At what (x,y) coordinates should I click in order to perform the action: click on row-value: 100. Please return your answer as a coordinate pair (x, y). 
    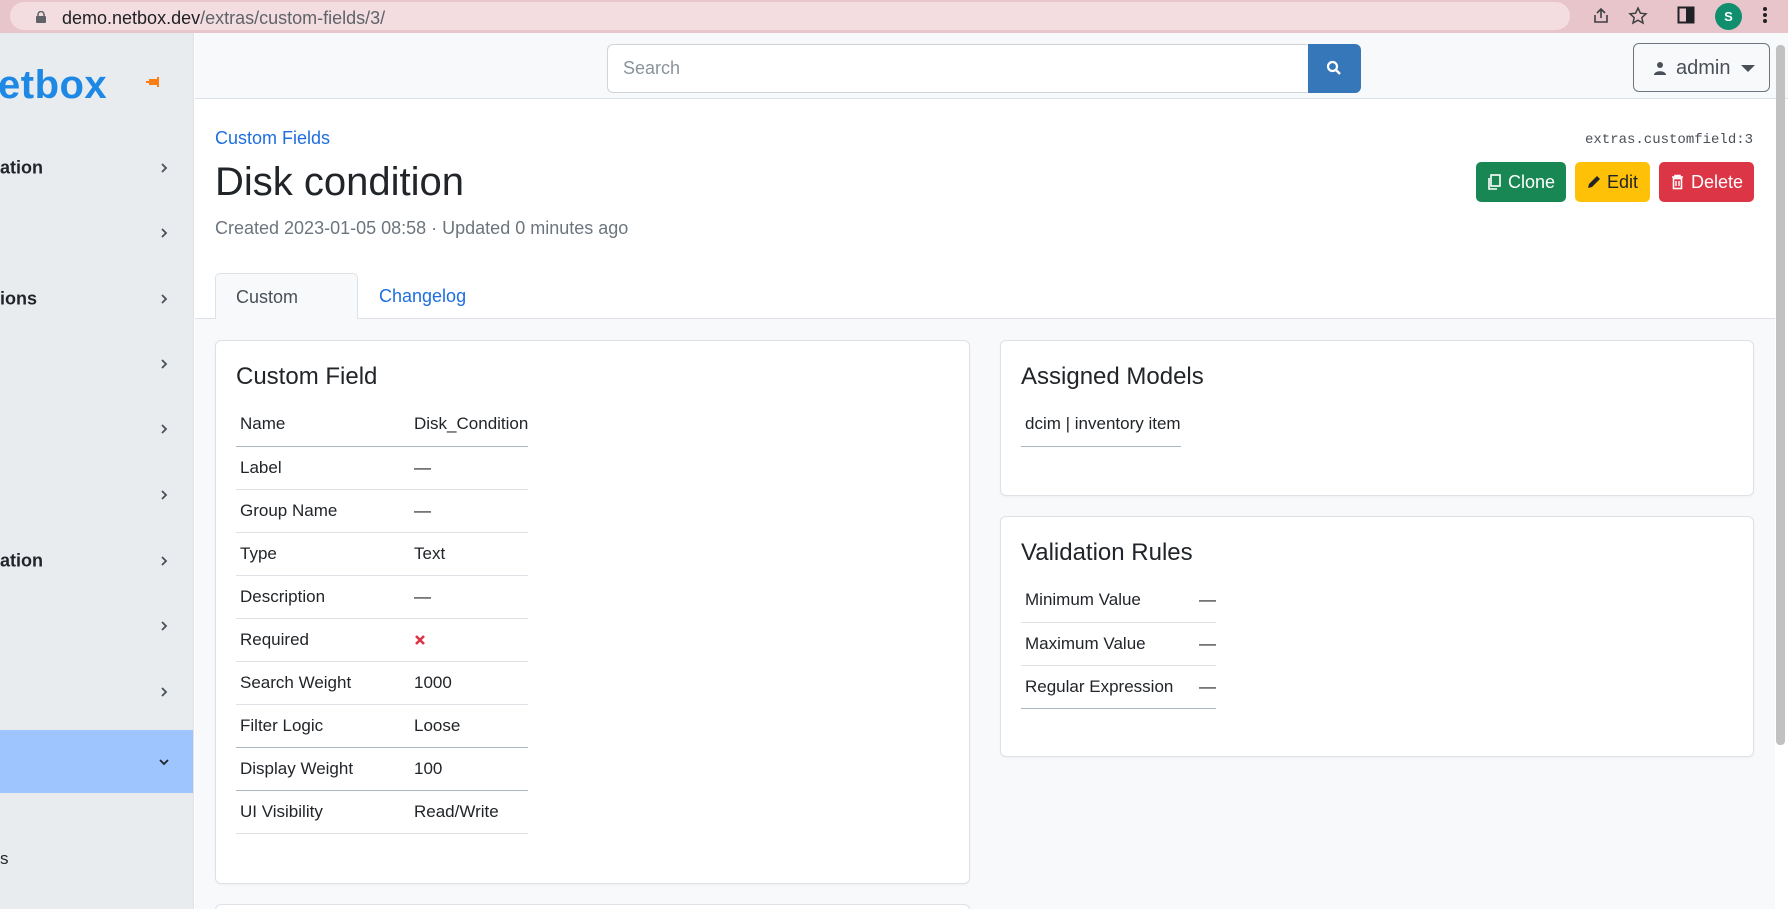
    Looking at the image, I should click on (428, 768).